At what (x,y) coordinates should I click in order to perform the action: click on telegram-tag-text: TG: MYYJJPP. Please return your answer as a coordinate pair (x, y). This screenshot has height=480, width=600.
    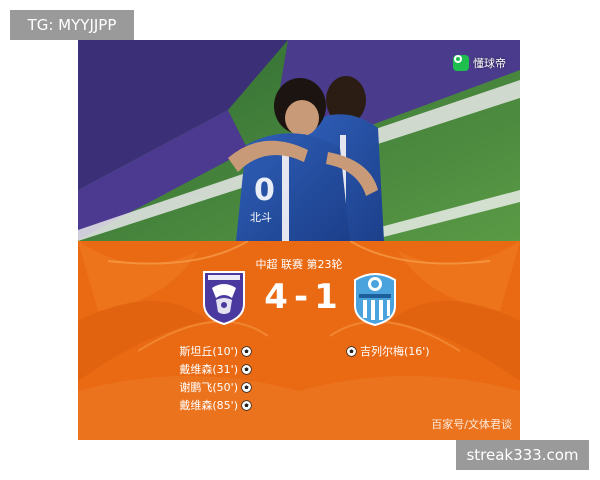
    Looking at the image, I should click on (72, 25).